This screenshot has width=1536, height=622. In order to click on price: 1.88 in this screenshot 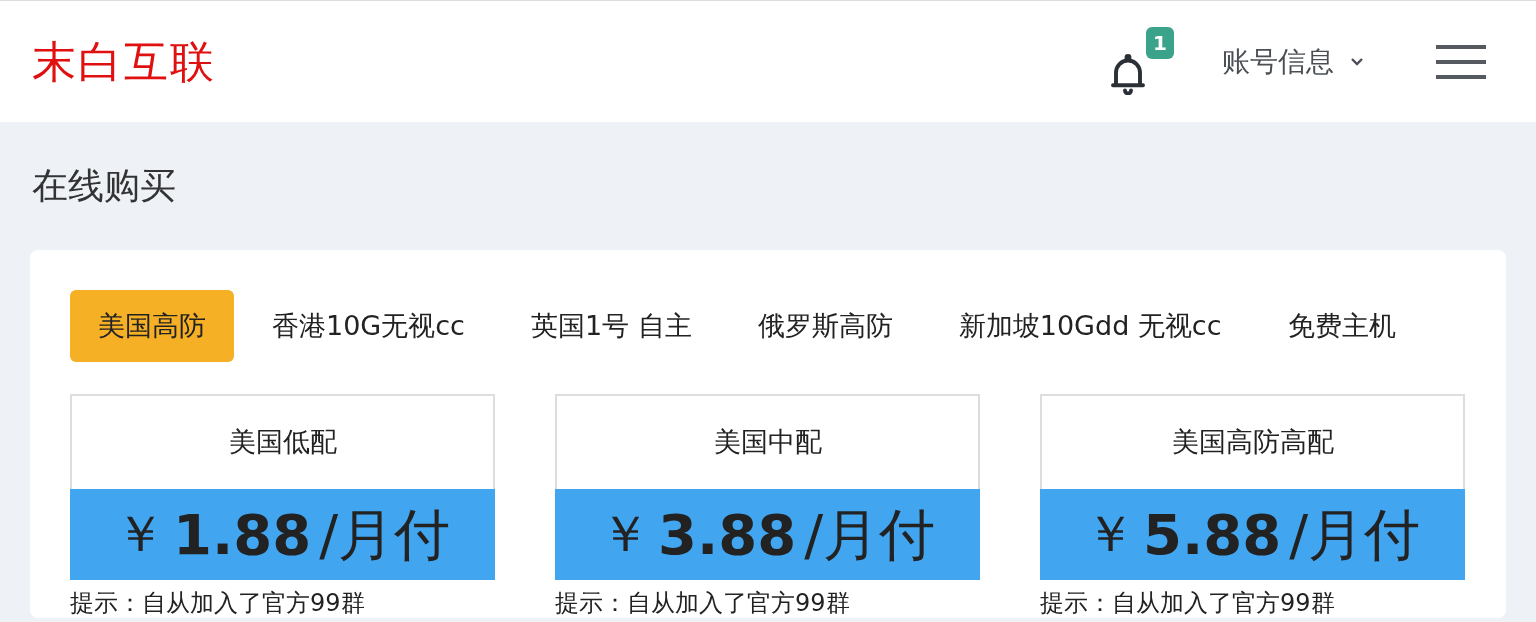, I will do `click(242, 534)`.